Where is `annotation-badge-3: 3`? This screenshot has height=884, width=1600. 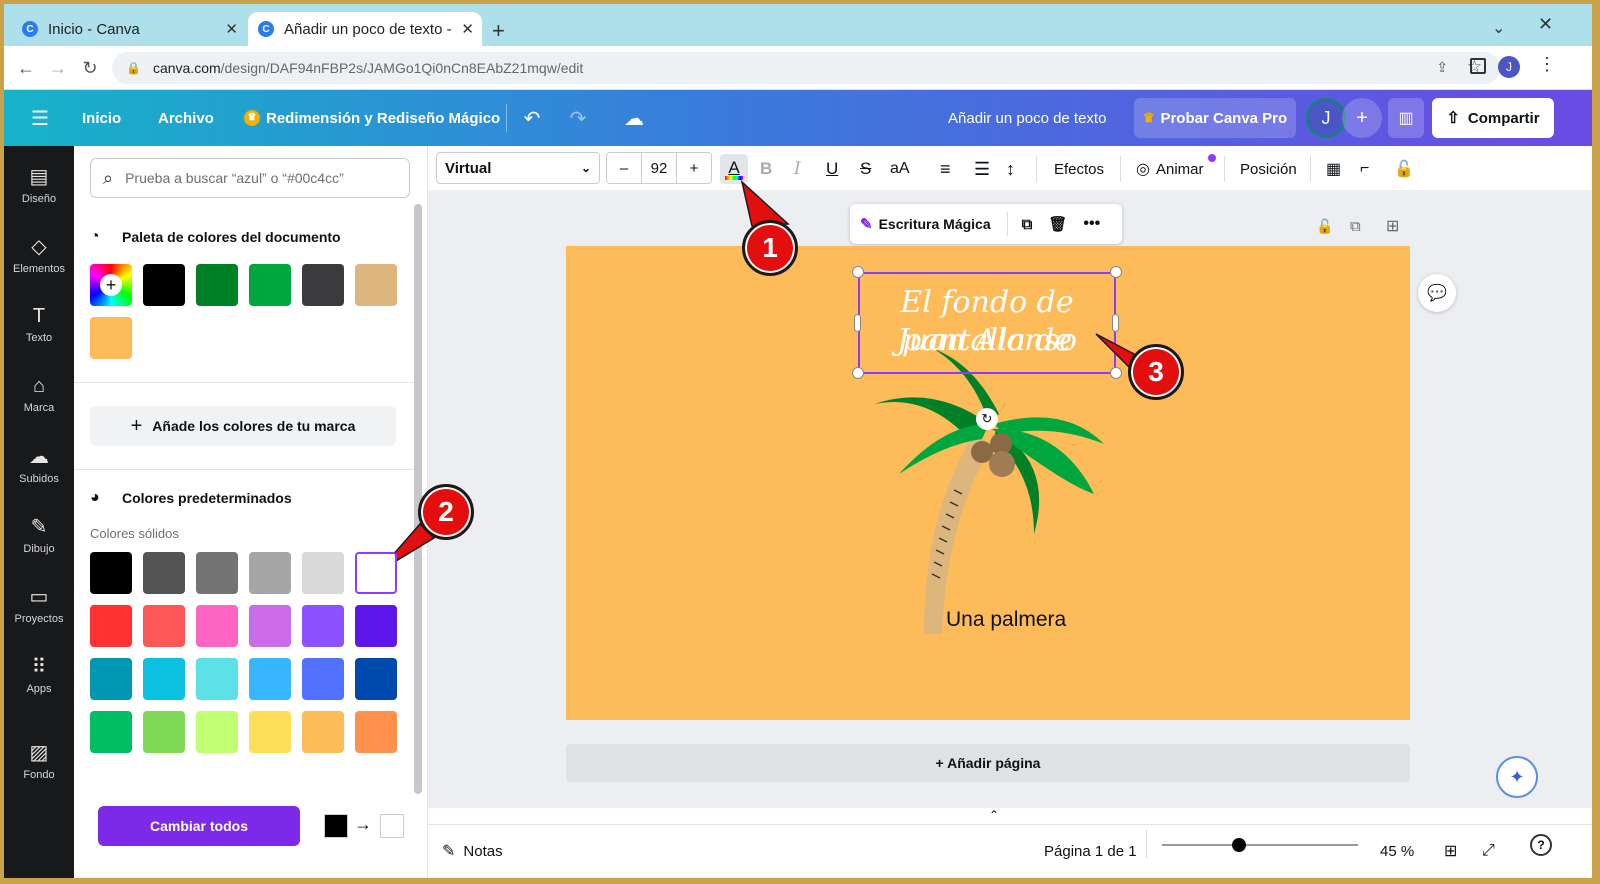 annotation-badge-3: 3 is located at coordinates (1156, 372).